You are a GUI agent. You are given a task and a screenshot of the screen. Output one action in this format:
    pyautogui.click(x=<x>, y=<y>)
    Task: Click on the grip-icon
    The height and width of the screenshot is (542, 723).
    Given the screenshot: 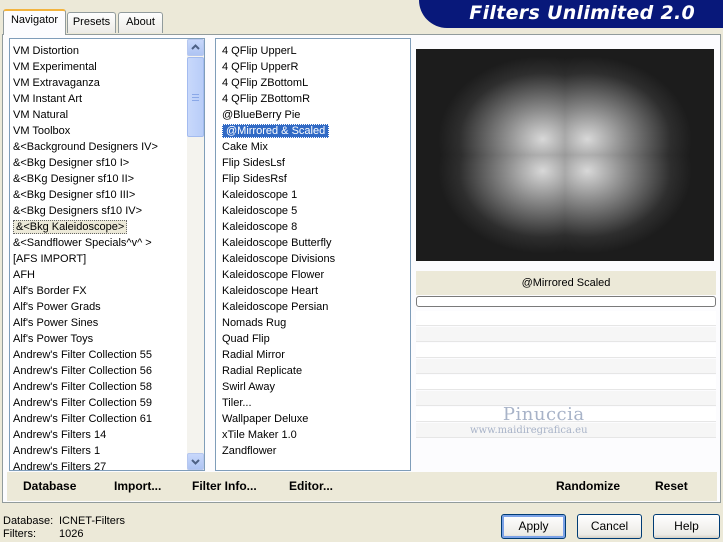 What is the action you would take?
    pyautogui.click(x=195, y=97)
    